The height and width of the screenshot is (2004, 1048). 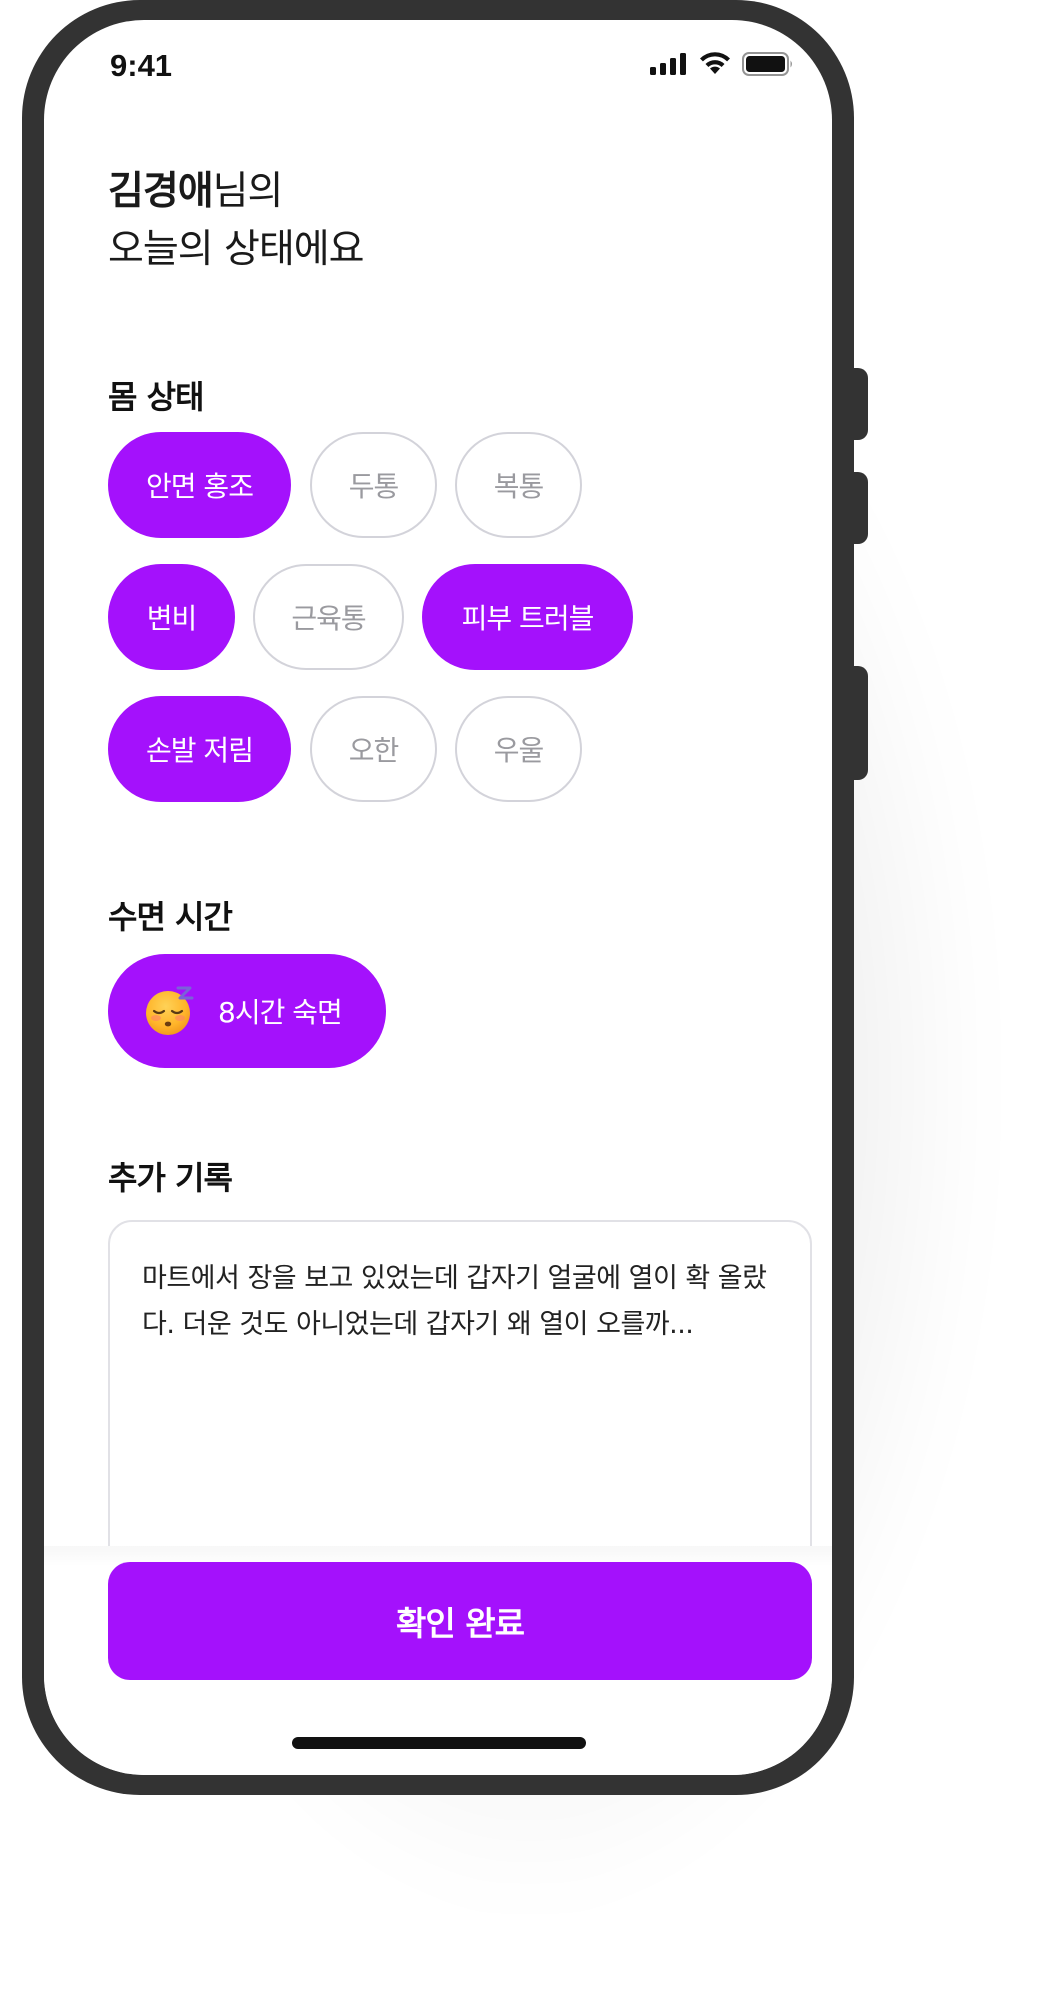 I want to click on user-name-suffix: 님의, so click(x=248, y=191).